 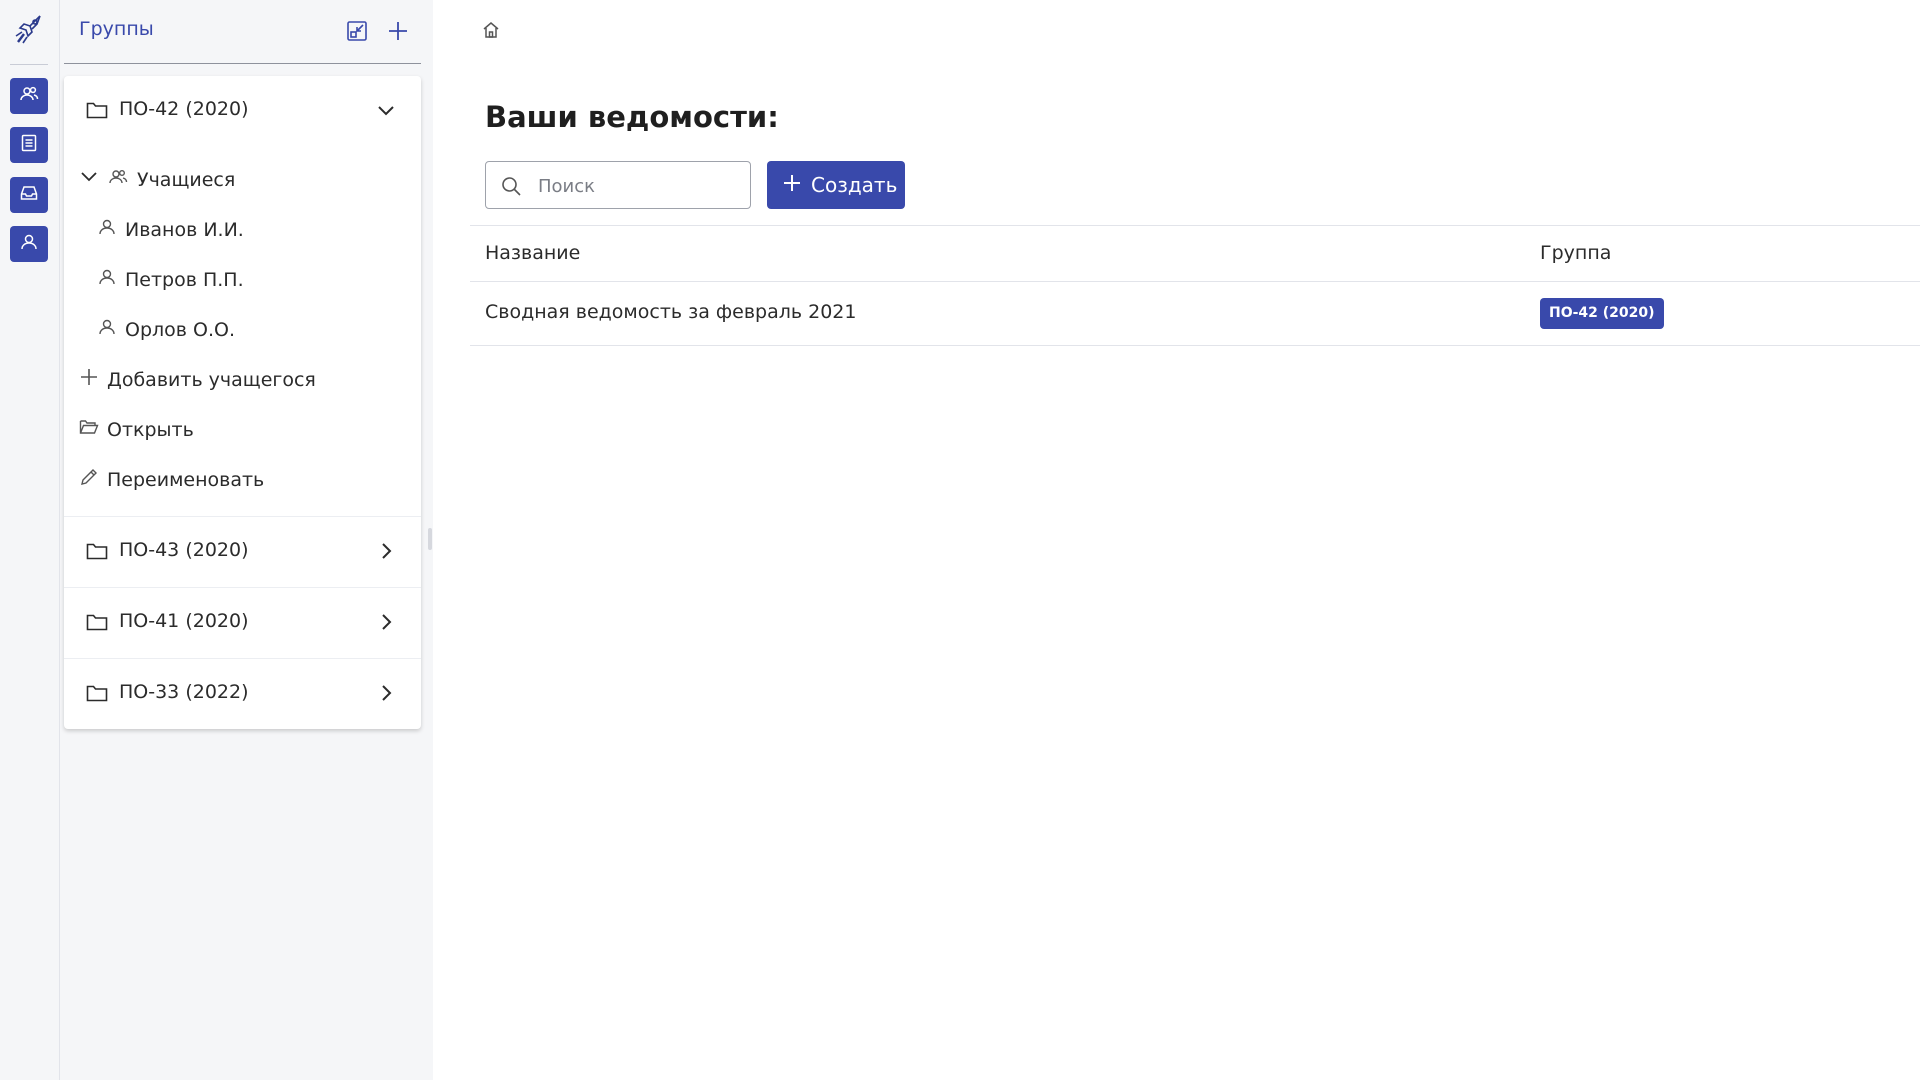 I want to click on group-row-po-42: ПО-42 (2020), so click(x=242, y=111).